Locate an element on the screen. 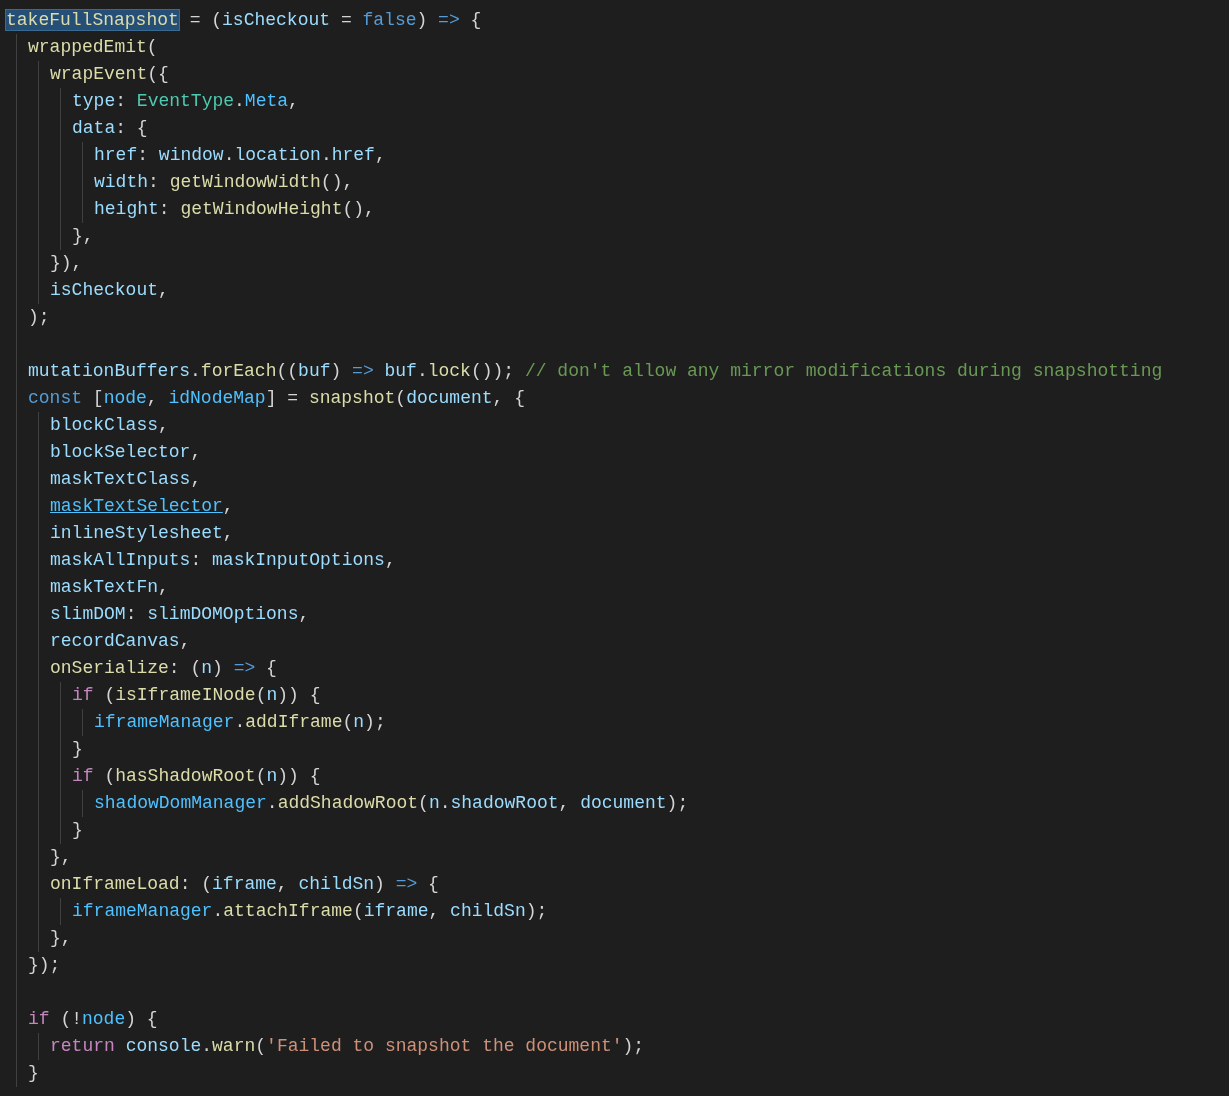 This screenshot has height=1096, width=1229. code-line: blockSelector, is located at coordinates (126, 452).